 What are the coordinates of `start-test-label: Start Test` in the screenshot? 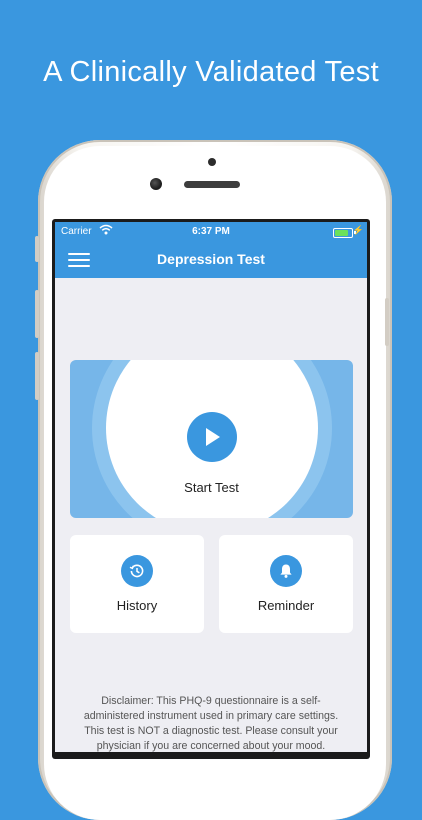 It's located at (211, 487).